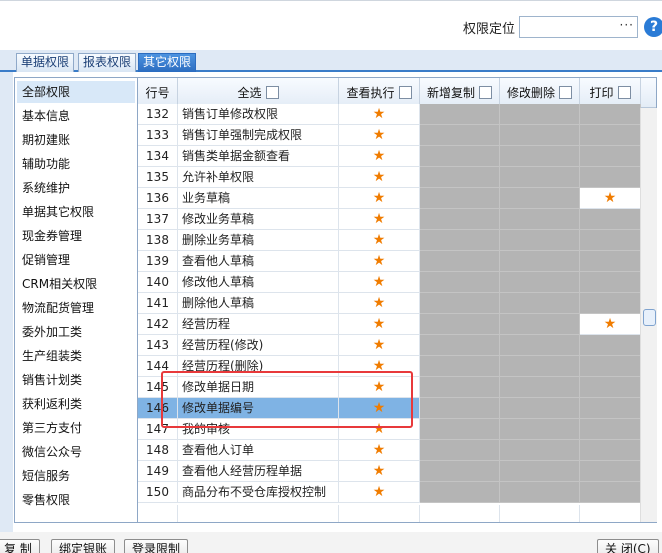  Describe the element at coordinates (540, 450) in the screenshot. I see `edit-delete-cell` at that location.